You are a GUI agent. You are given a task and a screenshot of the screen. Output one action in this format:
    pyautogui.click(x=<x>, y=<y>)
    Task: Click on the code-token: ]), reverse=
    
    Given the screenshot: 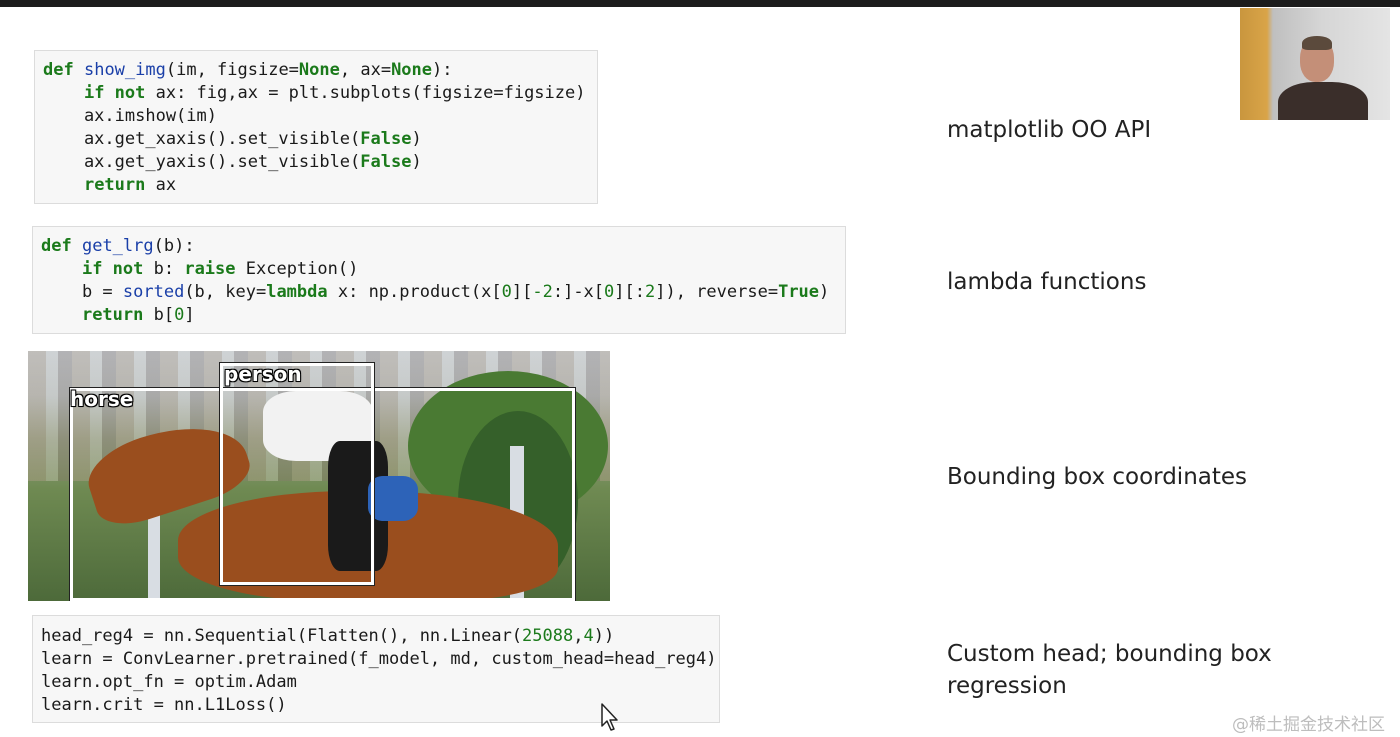 What is the action you would take?
    pyautogui.click(x=717, y=292)
    